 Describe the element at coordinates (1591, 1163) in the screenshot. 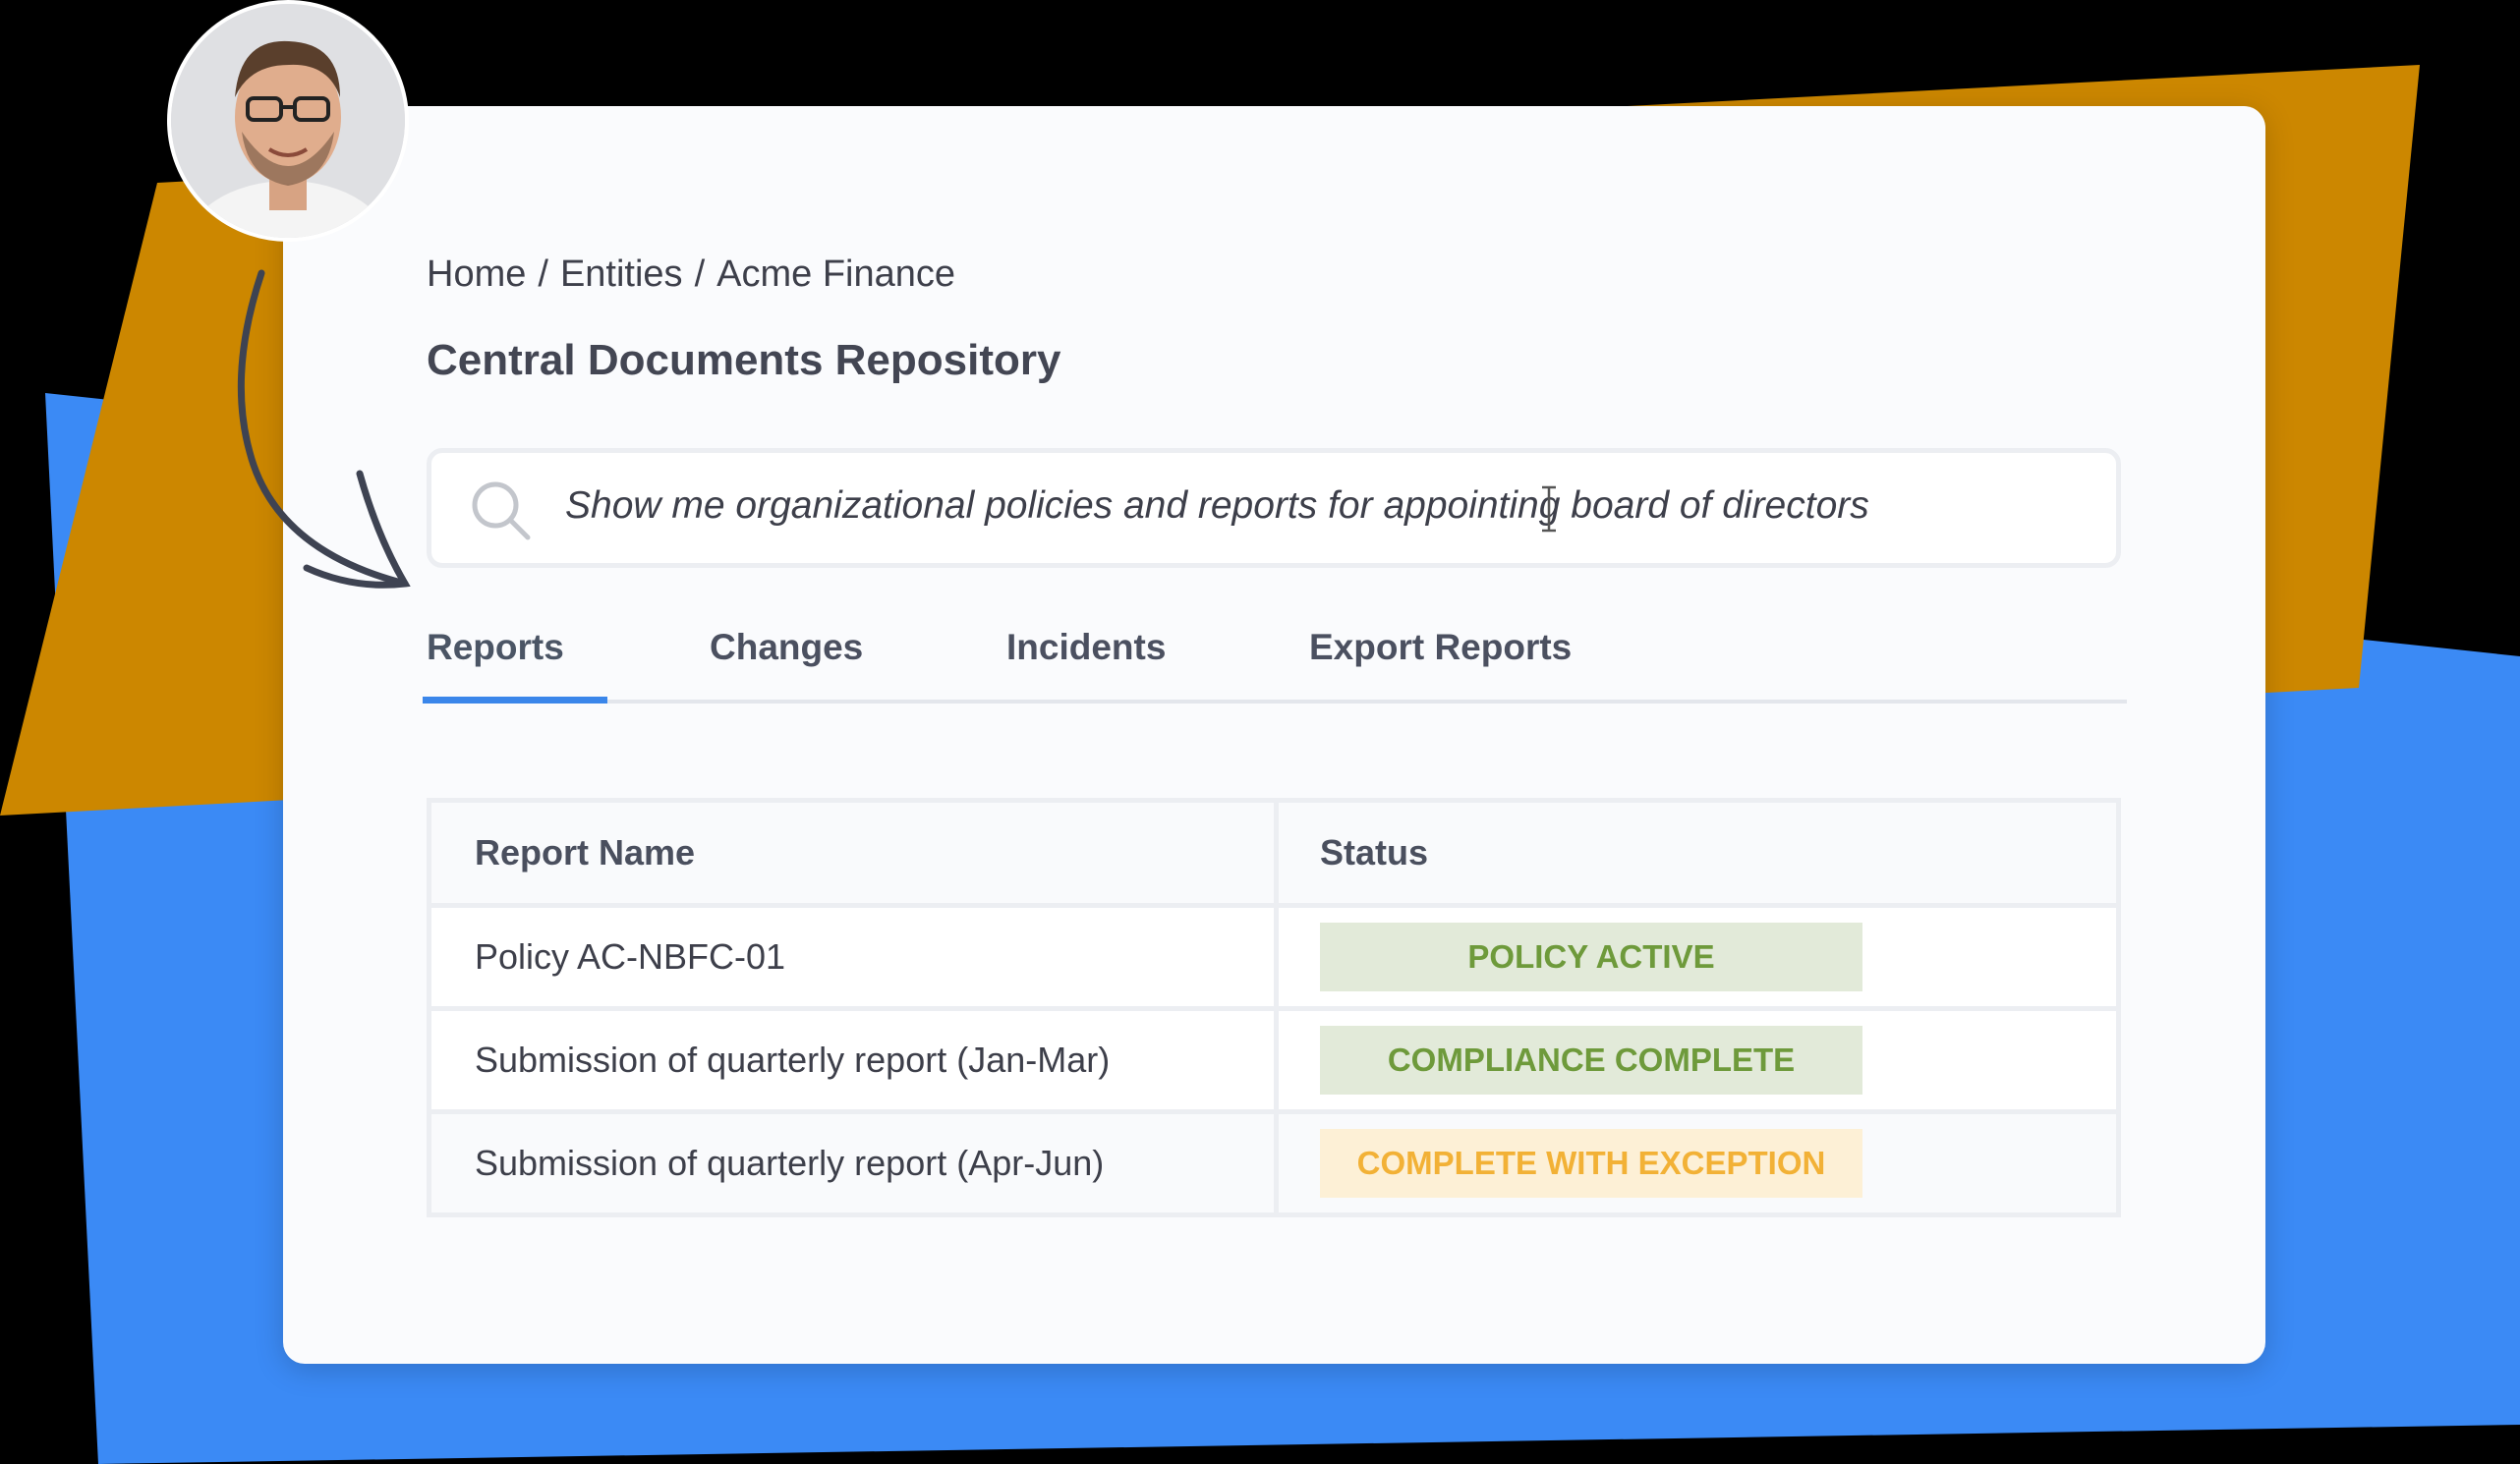

I see `status-badge: COMPLETE WITH EXCEPTION` at that location.